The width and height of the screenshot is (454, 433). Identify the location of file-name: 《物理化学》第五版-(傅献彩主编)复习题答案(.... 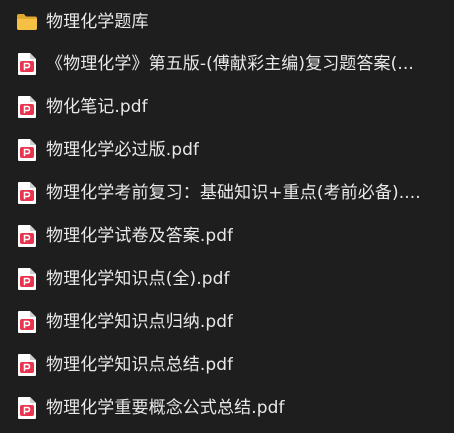
(230, 64).